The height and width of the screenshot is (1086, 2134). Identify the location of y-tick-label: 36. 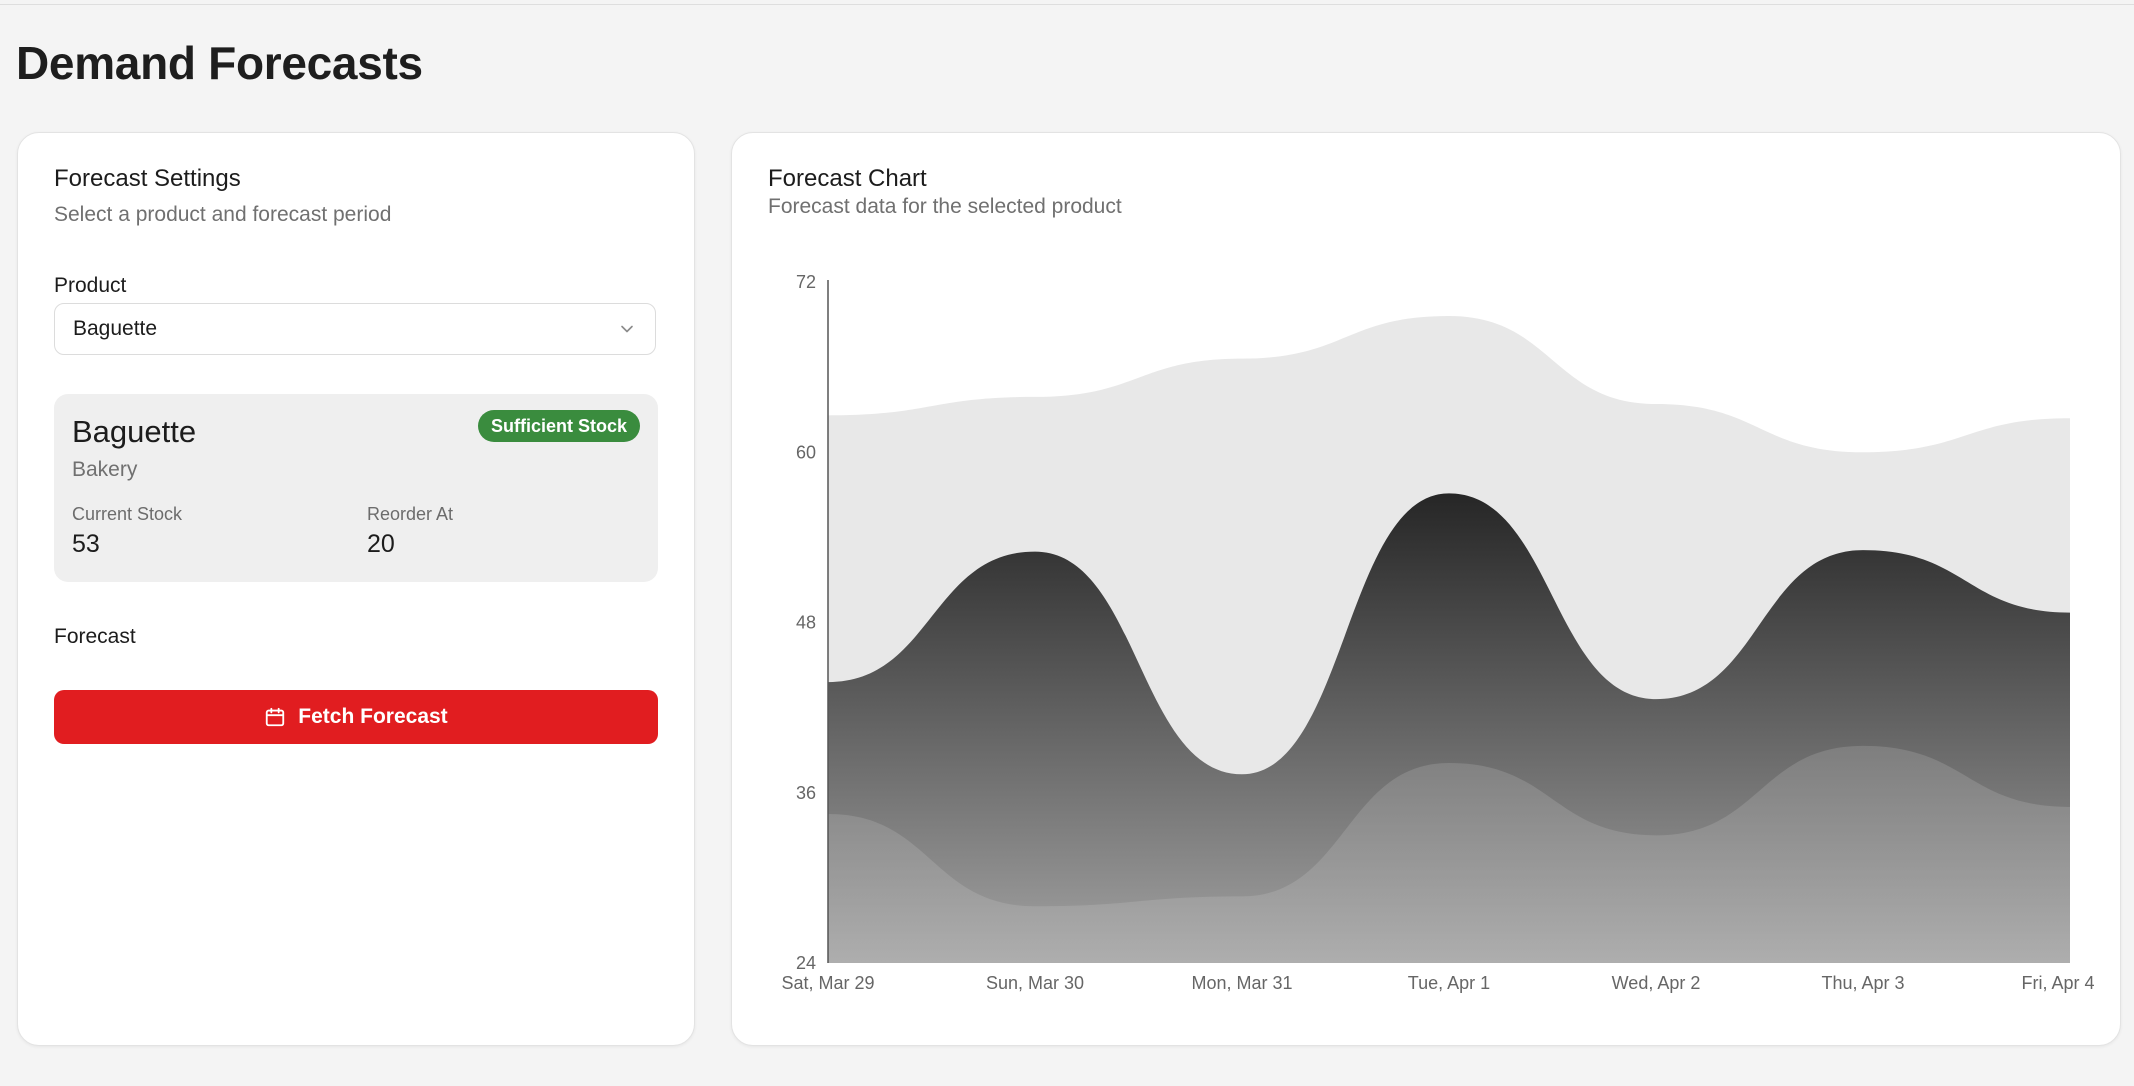
(806, 793).